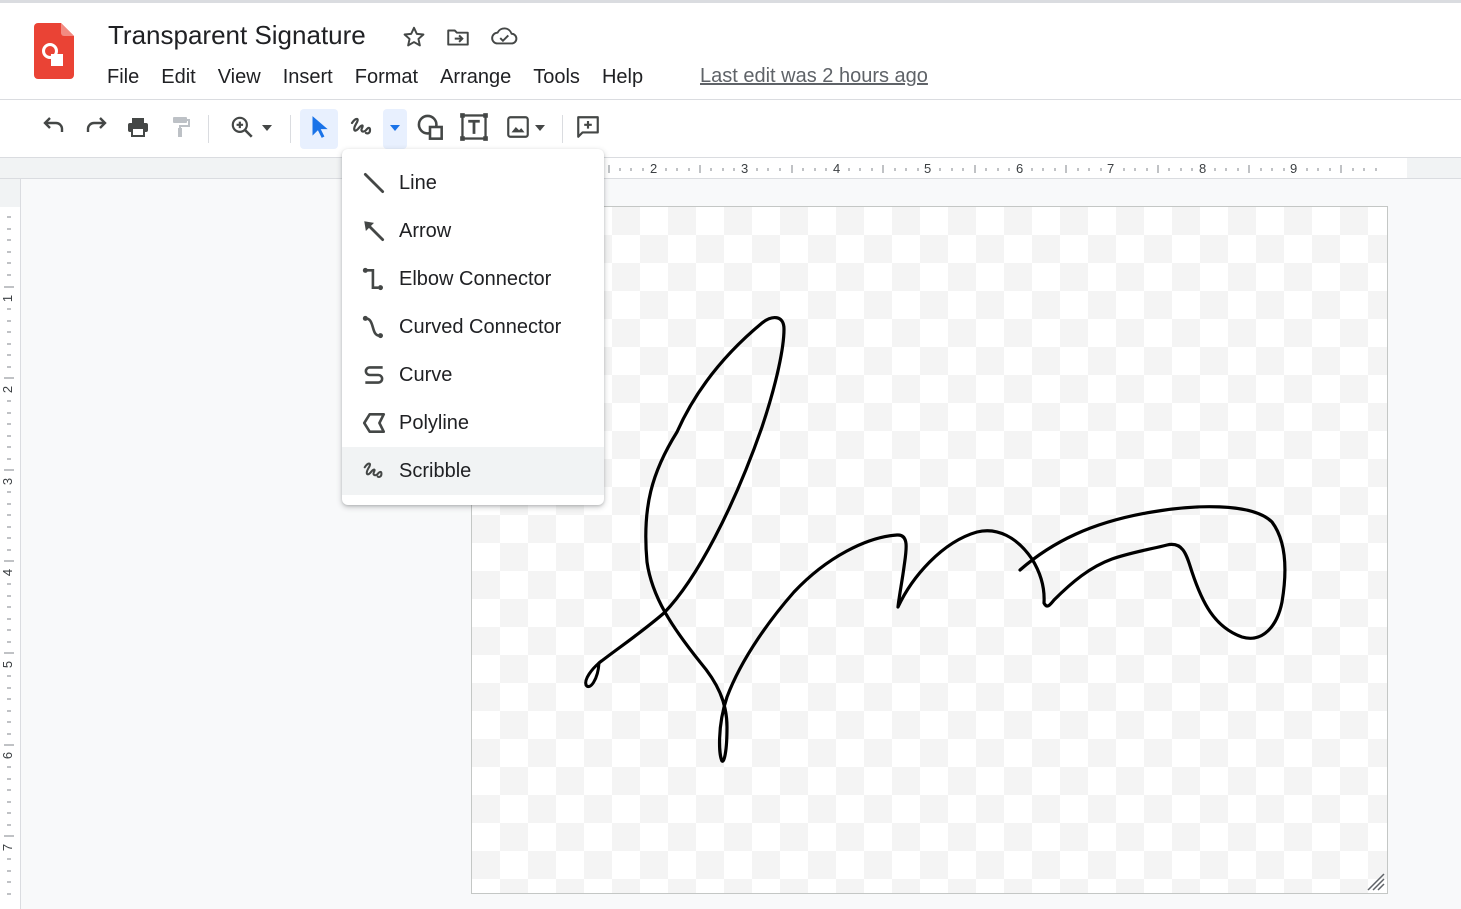  I want to click on paint-format-button, so click(180, 129).